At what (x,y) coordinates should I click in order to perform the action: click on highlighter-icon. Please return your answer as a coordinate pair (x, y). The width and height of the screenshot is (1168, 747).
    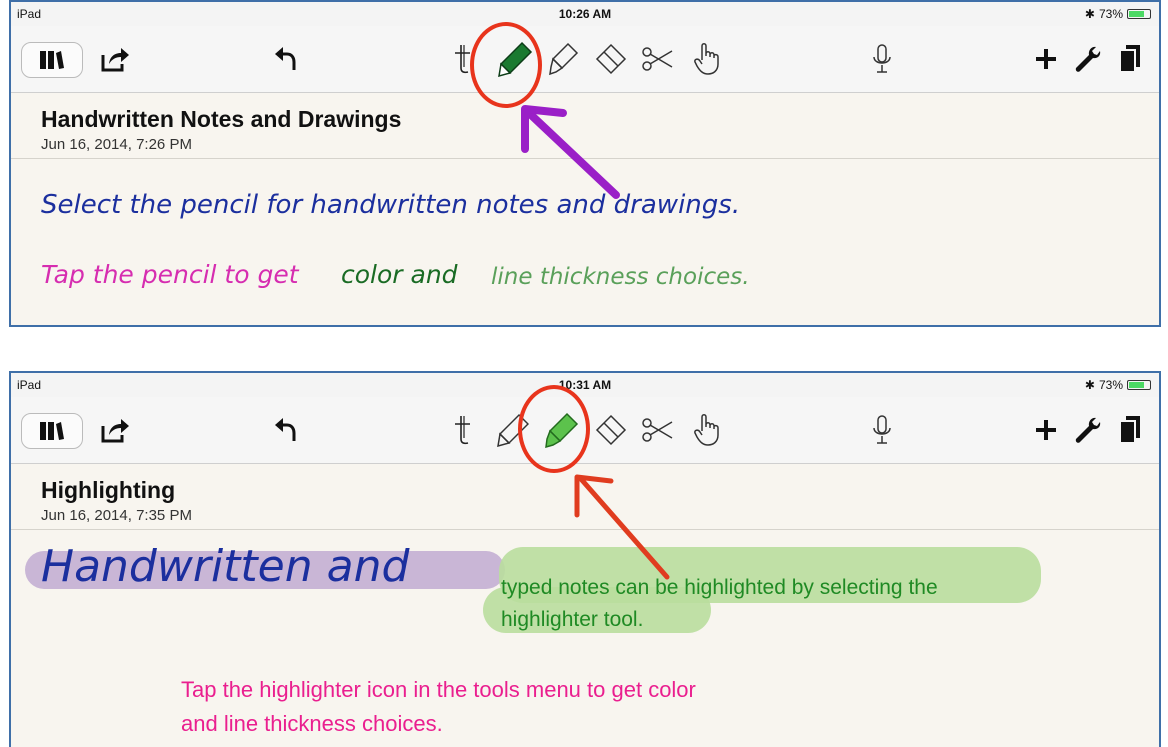
    Looking at the image, I should click on (564, 59).